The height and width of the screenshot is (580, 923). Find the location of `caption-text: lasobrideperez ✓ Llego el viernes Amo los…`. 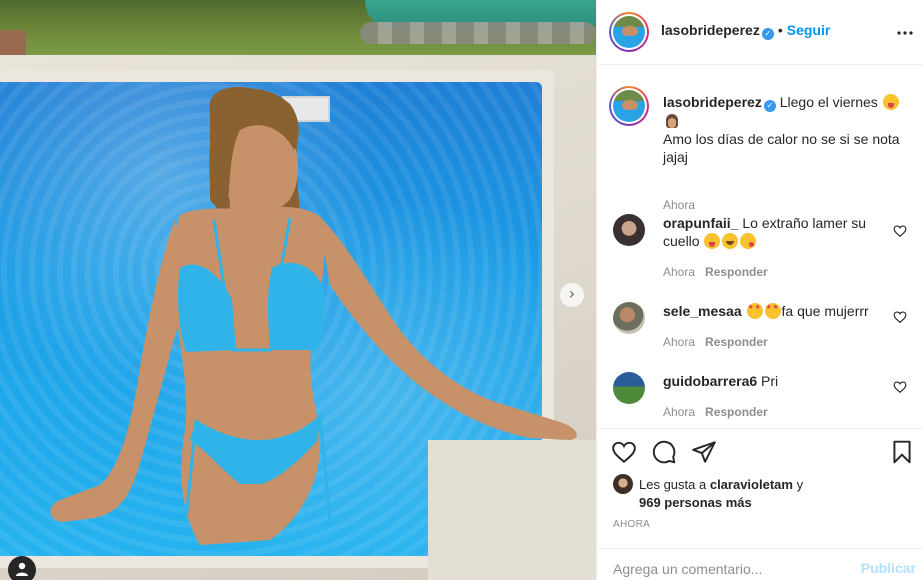

caption-text: lasobrideperez ✓ Llego el viernes Amo los… is located at coordinates (788, 129).